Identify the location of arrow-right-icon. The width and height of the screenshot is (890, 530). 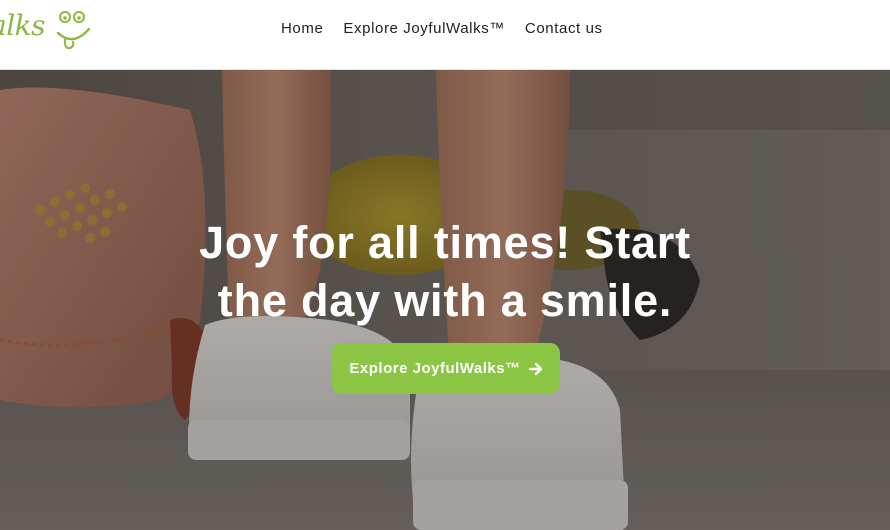
(535, 368).